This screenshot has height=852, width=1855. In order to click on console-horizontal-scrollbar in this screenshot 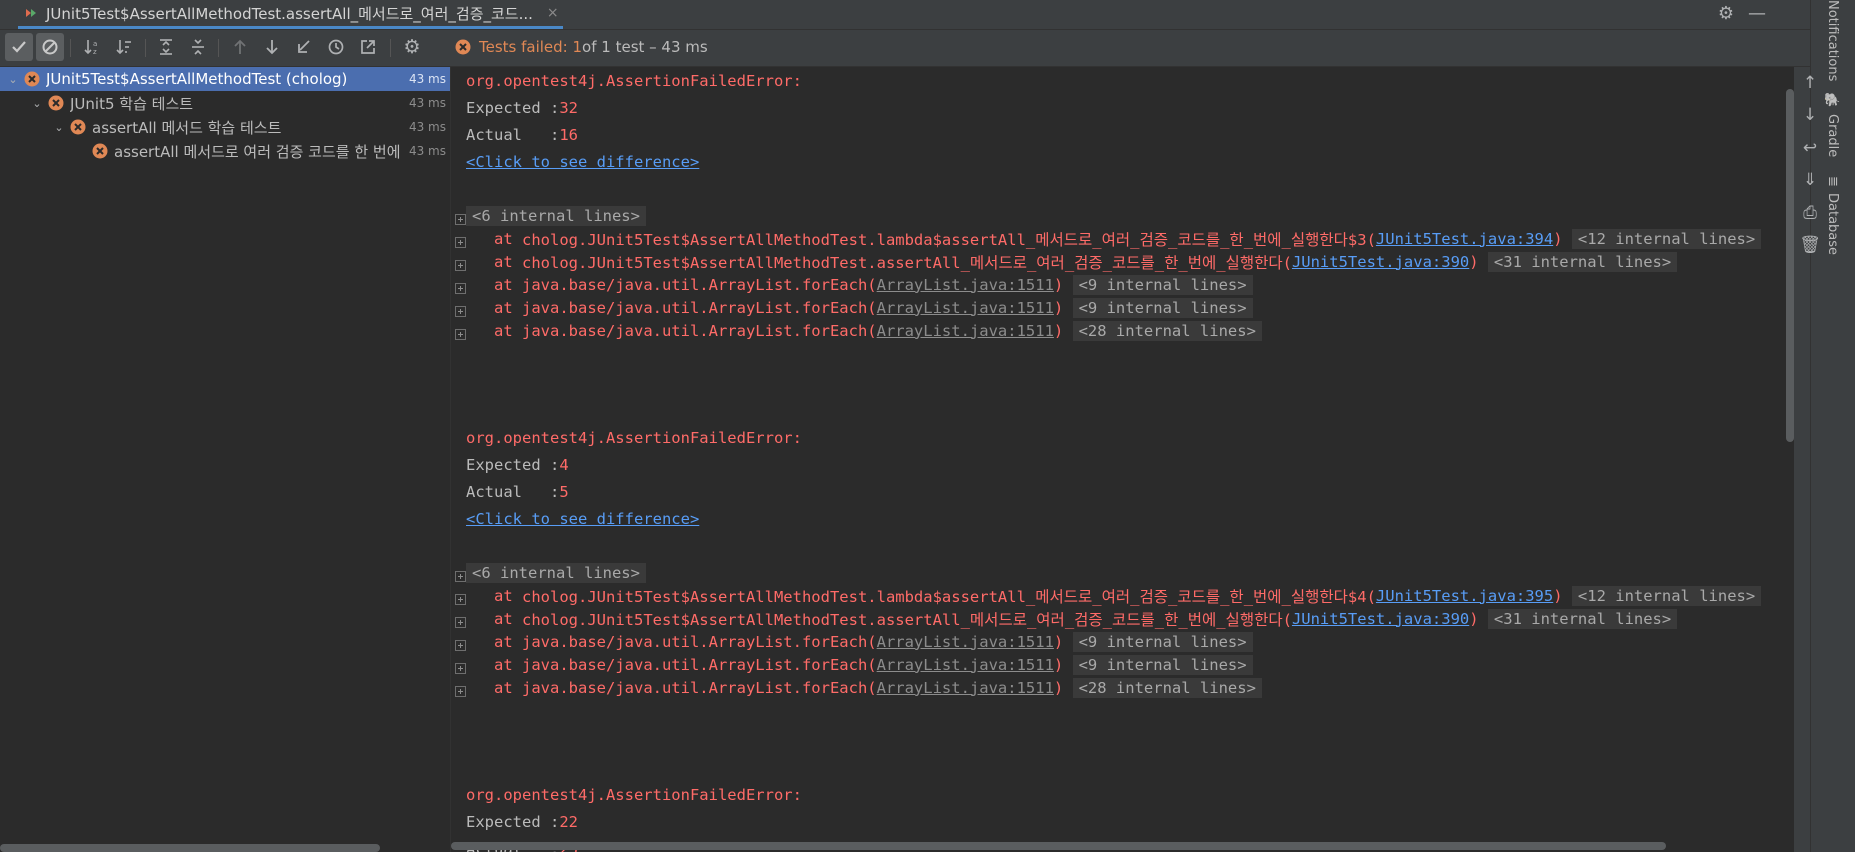, I will do `click(1058, 846)`.